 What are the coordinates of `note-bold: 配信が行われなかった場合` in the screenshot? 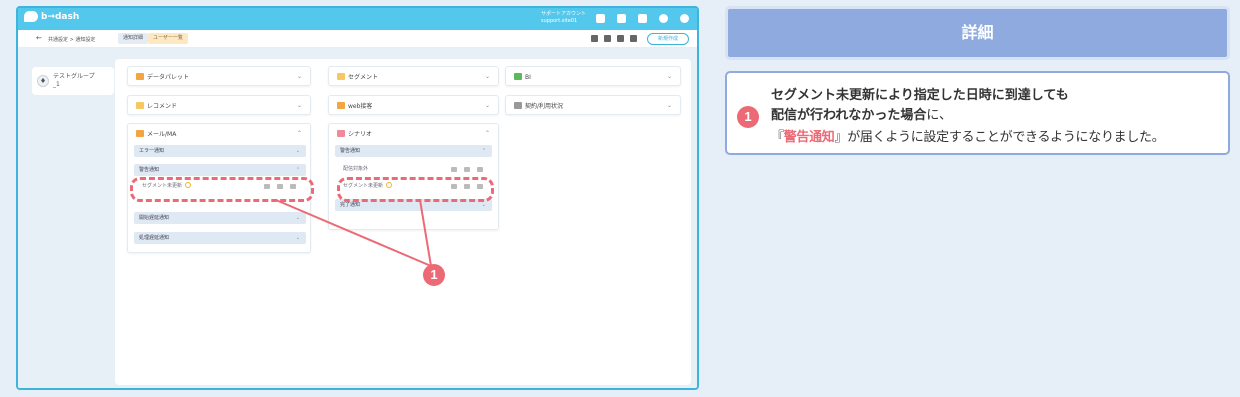 It's located at (849, 115).